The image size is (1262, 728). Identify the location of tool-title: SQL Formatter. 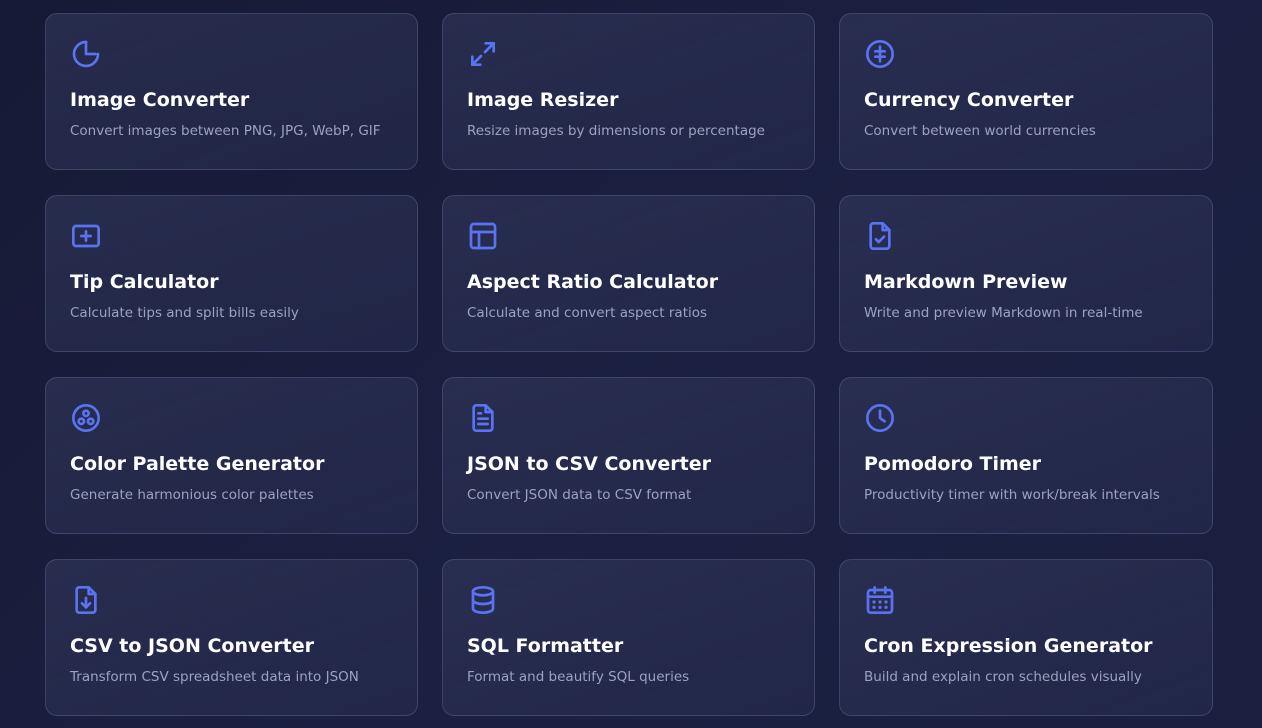
(545, 646).